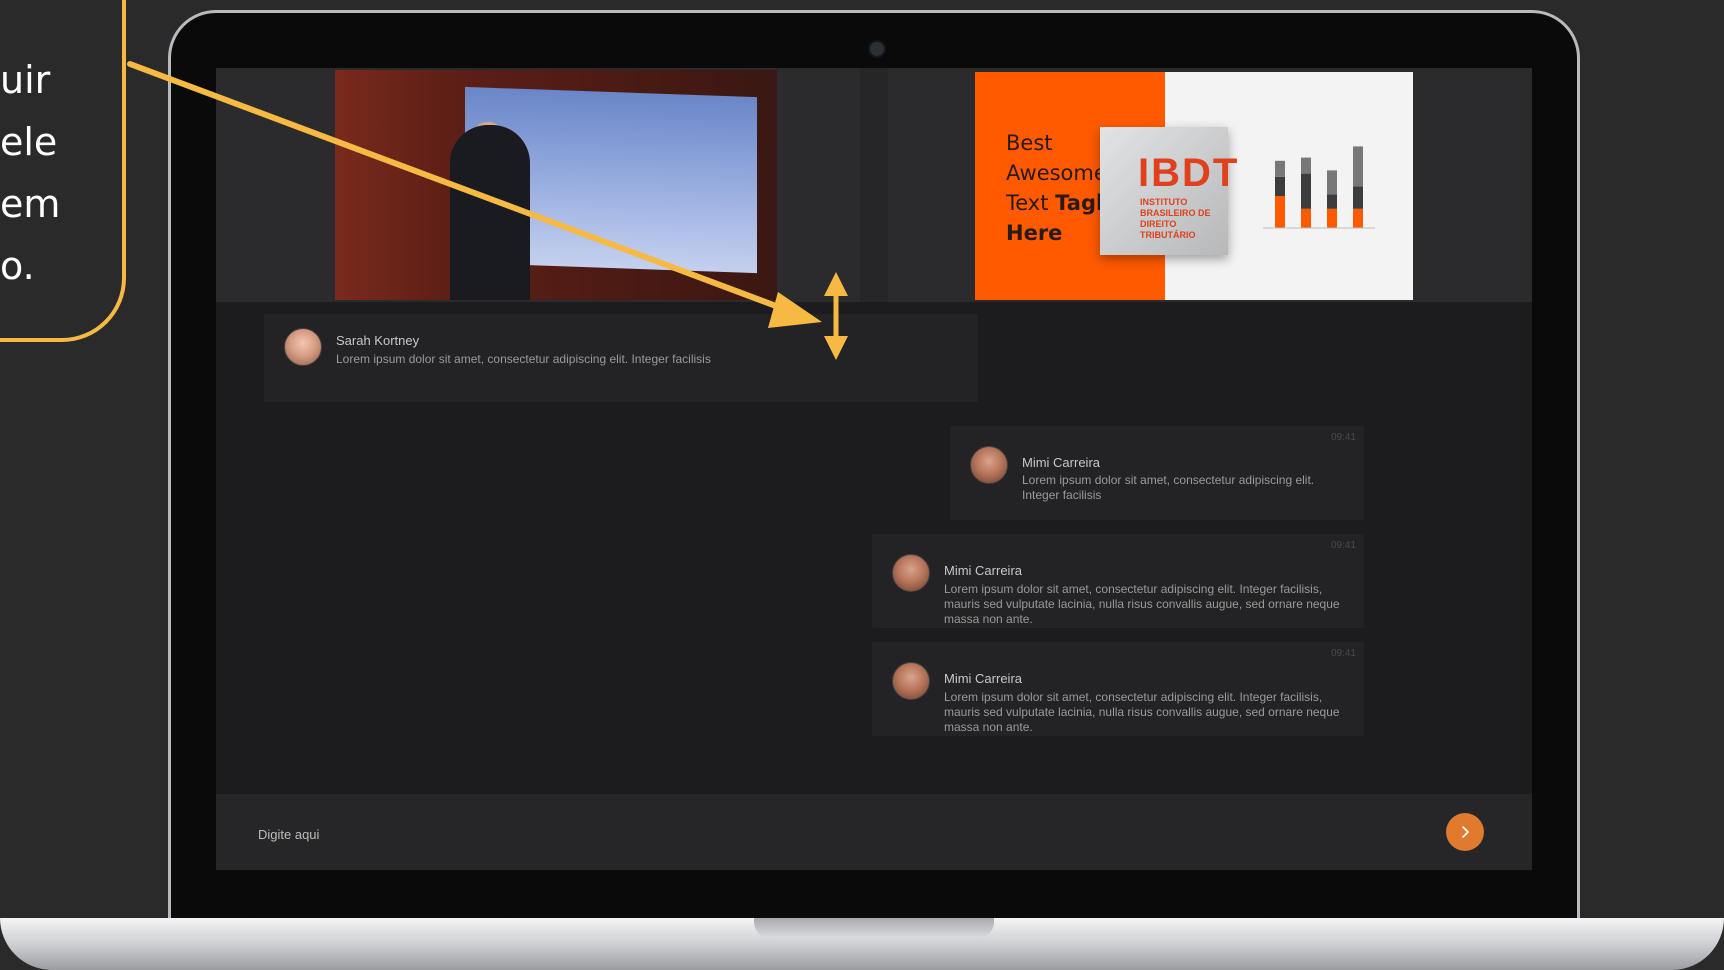  What do you see at coordinates (874, 928) in the screenshot?
I see `laptop-notch` at bounding box center [874, 928].